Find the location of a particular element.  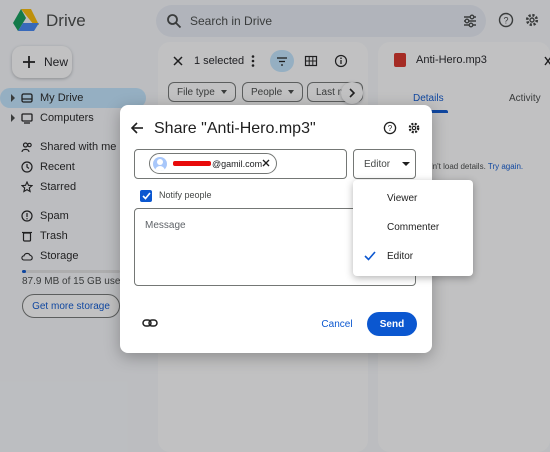

notify-checkbox is located at coordinates (146, 196).